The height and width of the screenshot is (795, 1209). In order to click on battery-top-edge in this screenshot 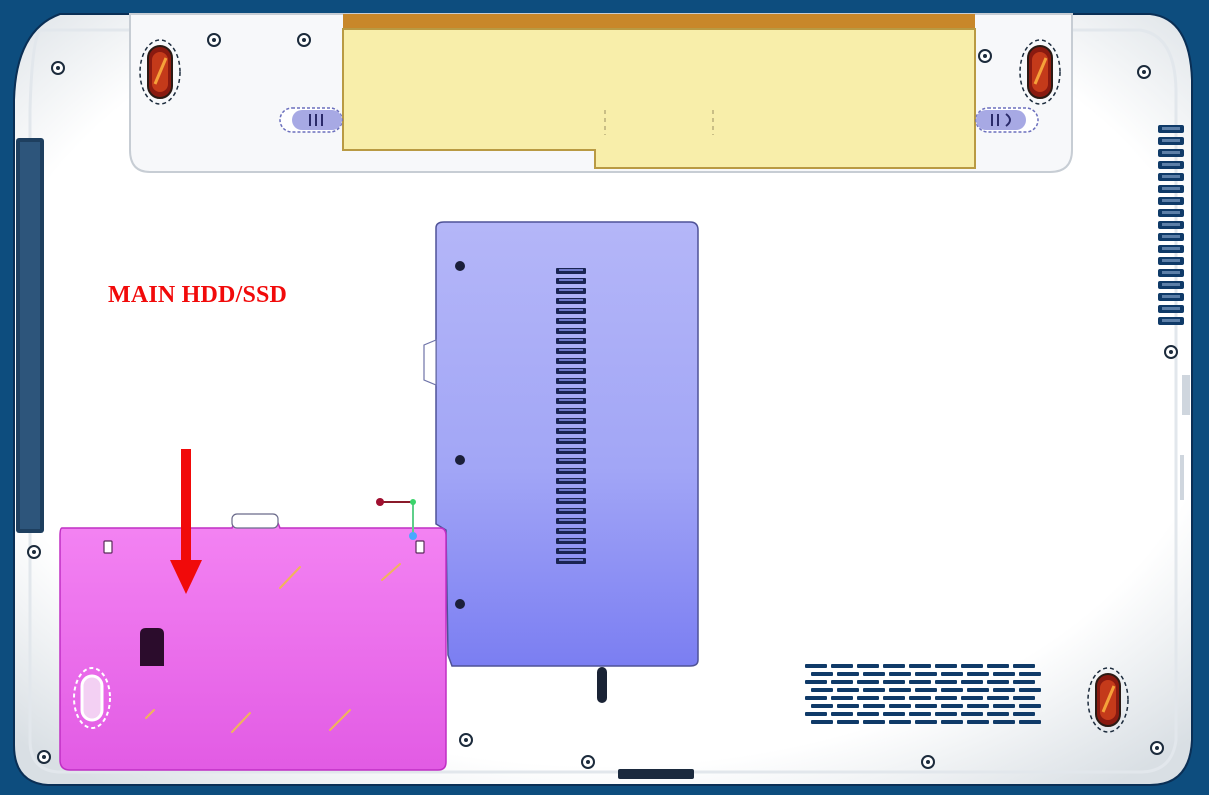, I will do `click(659, 22)`.